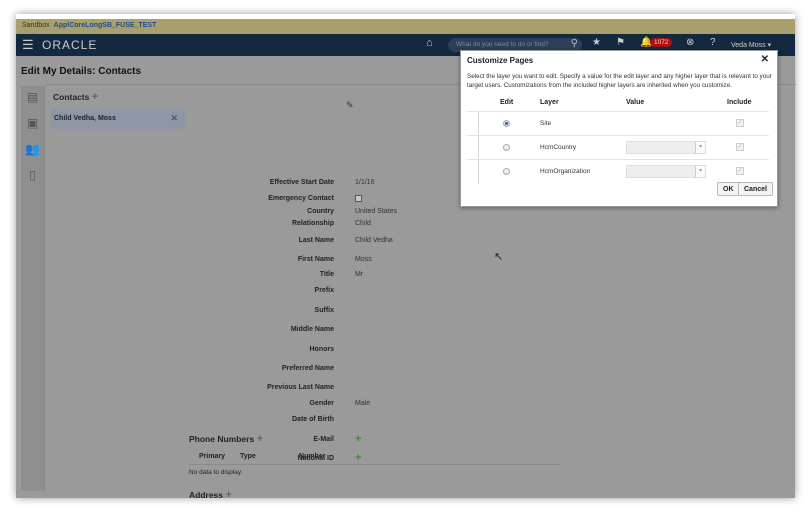 The height and width of the screenshot is (515, 808). I want to click on user-menu: Veda Moss ▾, so click(751, 45).